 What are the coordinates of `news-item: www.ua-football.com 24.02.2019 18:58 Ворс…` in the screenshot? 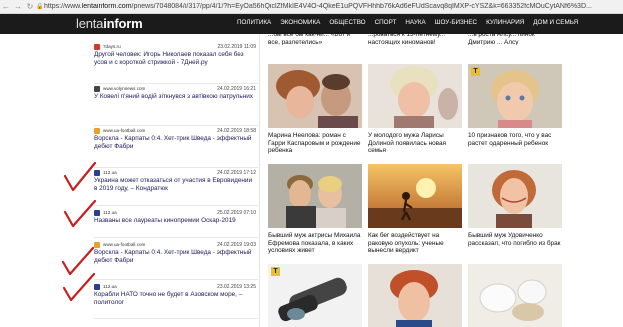 It's located at (175, 139).